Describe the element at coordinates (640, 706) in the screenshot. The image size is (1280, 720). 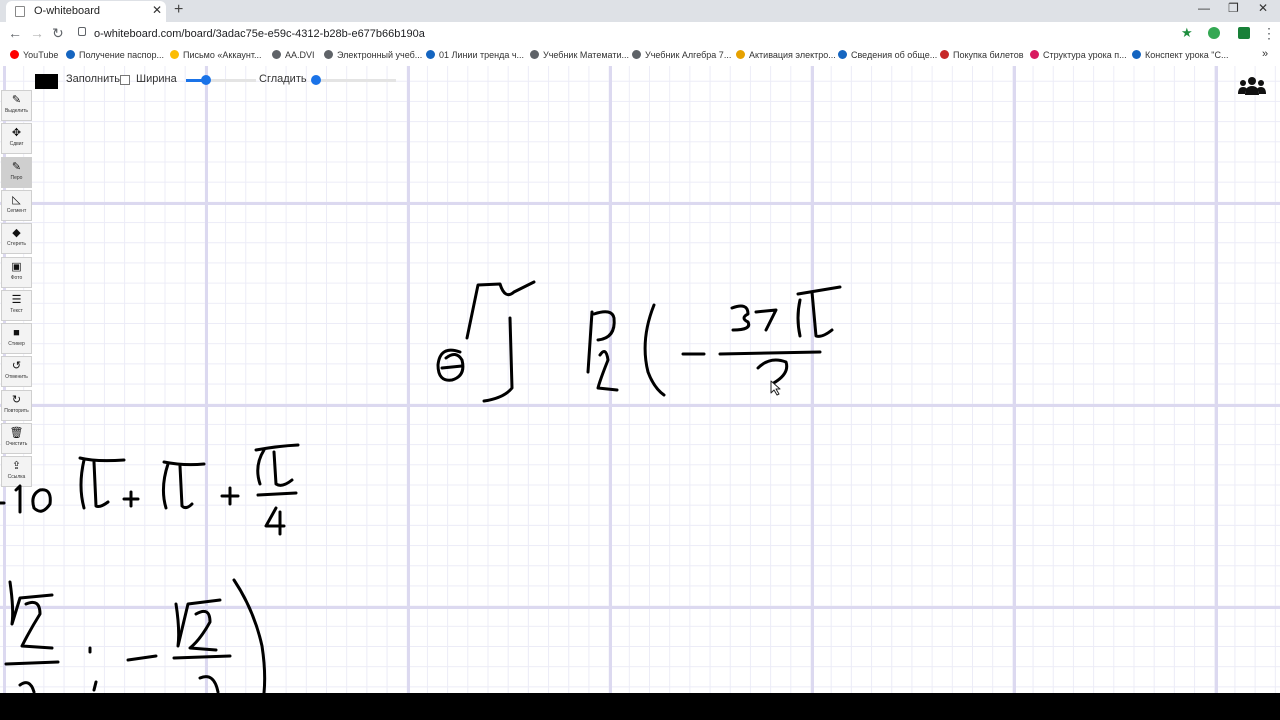
I see `bottom-black-bar` at that location.